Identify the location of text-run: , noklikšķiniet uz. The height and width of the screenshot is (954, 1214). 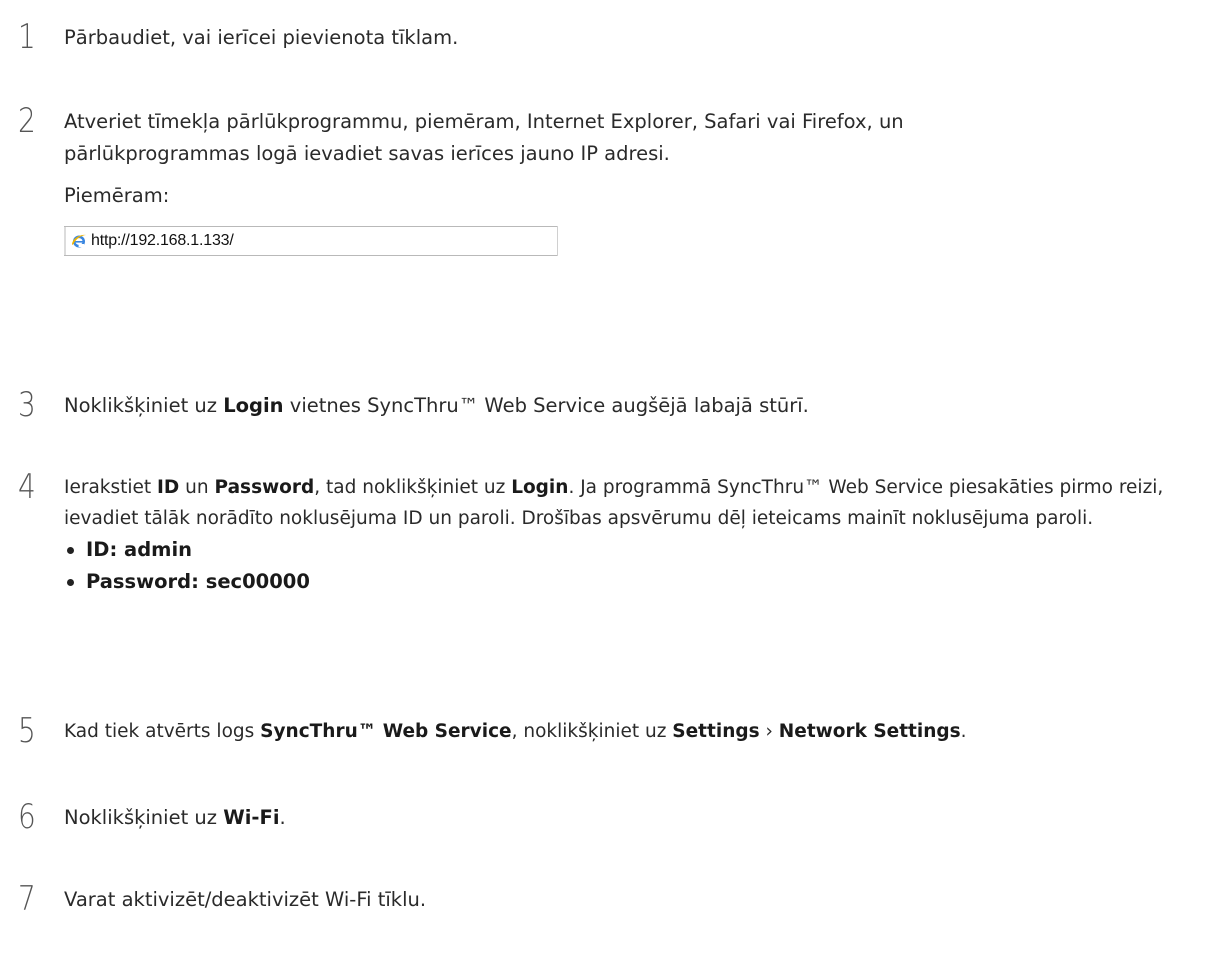
(592, 731).